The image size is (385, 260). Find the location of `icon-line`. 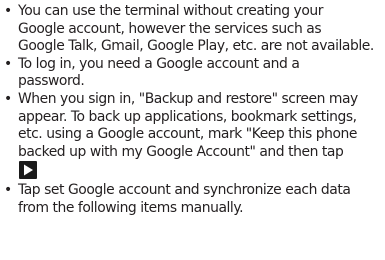

icon-line is located at coordinates (198, 171).